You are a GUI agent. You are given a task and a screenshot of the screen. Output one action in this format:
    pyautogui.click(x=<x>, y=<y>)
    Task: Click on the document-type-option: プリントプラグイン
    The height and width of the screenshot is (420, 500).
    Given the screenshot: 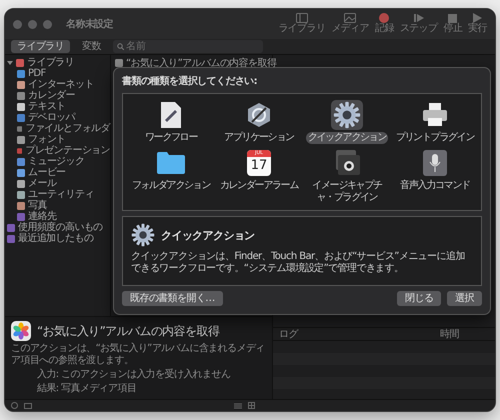 What is the action you would take?
    pyautogui.click(x=435, y=138)
    